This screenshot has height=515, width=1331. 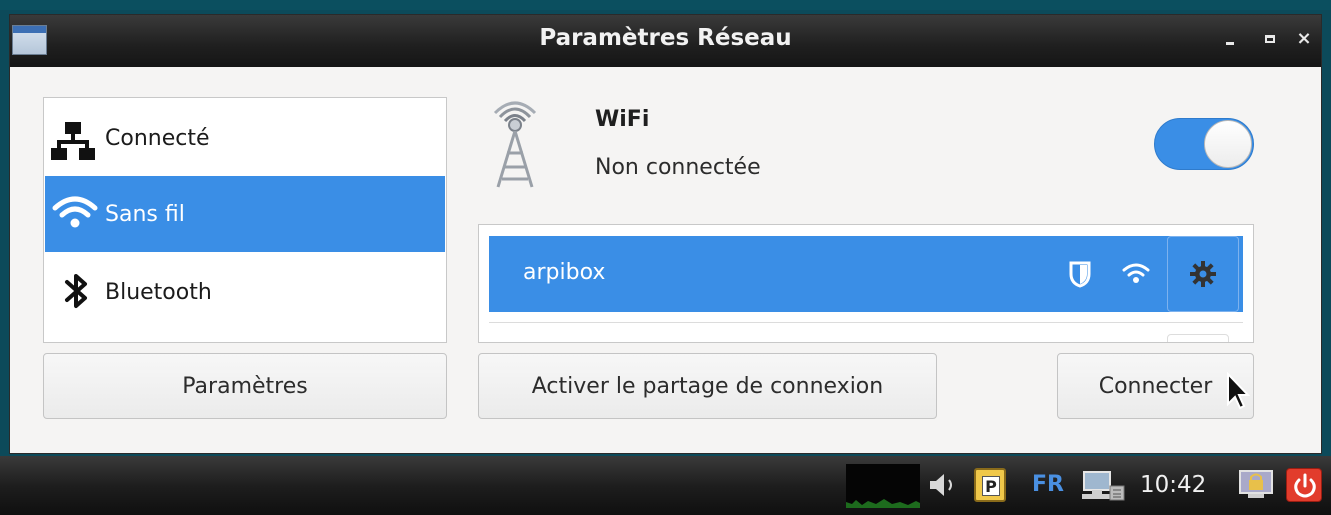 What do you see at coordinates (1256, 485) in the screenshot?
I see `lock-screen-icon` at bounding box center [1256, 485].